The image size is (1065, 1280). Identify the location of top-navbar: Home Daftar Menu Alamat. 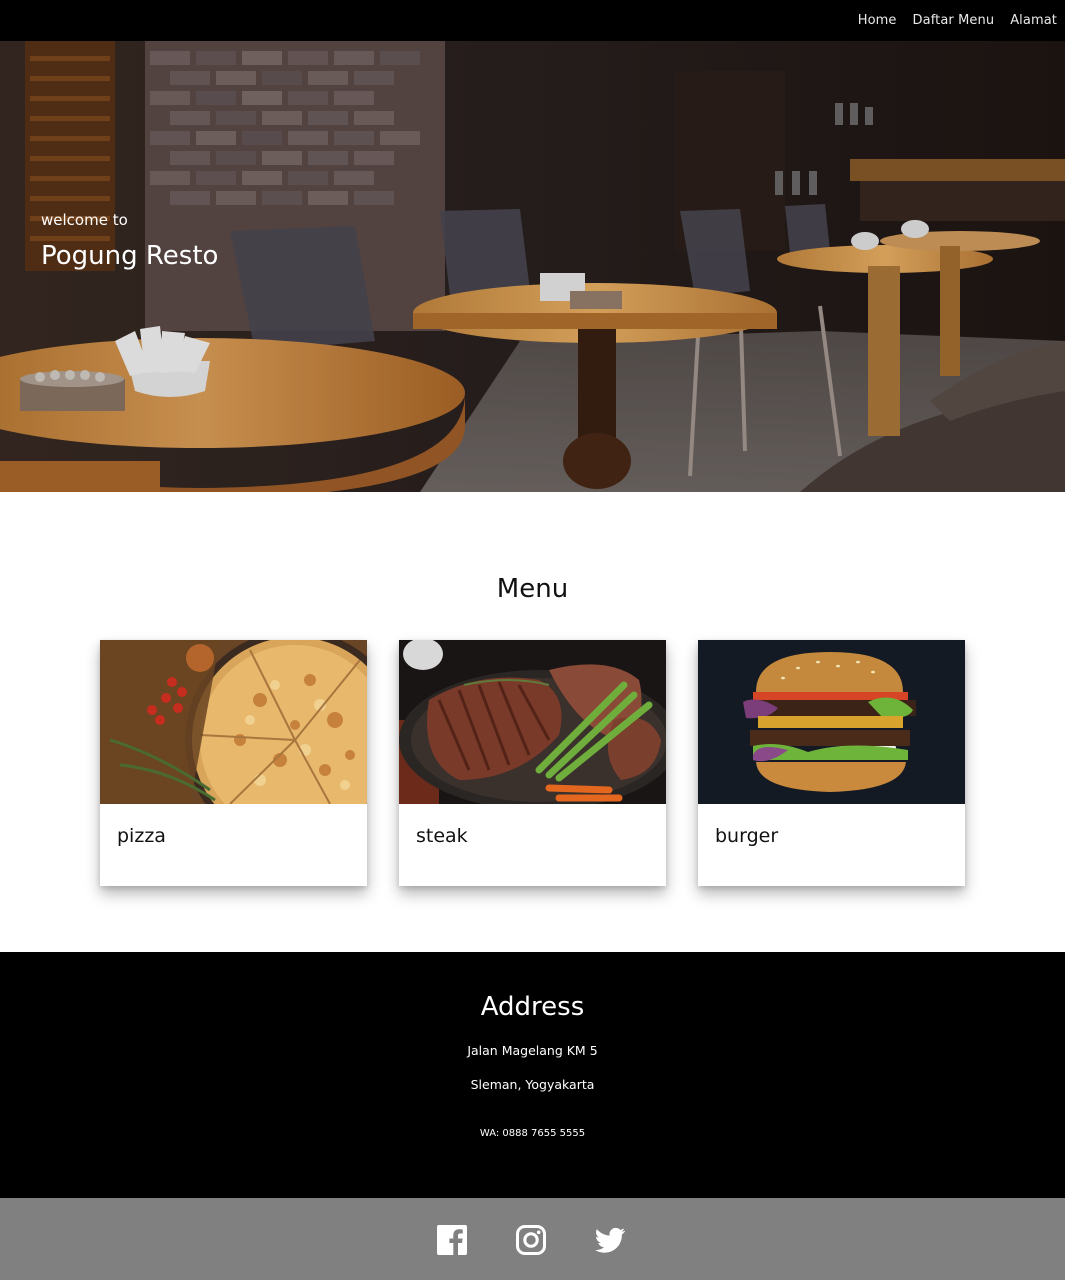
(532, 20).